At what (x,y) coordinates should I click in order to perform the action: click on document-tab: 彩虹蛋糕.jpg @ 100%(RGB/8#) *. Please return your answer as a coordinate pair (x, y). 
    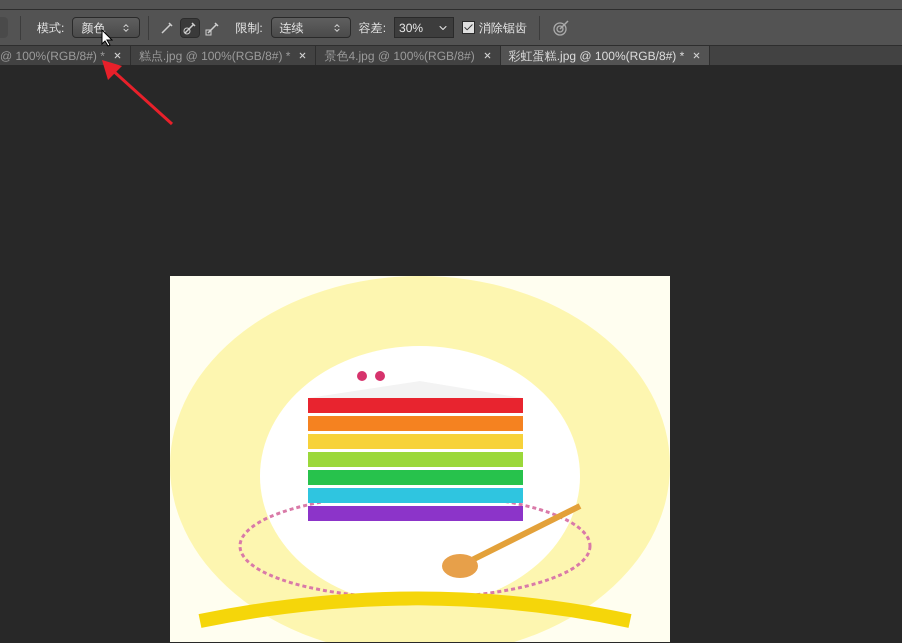
    Looking at the image, I should click on (605, 55).